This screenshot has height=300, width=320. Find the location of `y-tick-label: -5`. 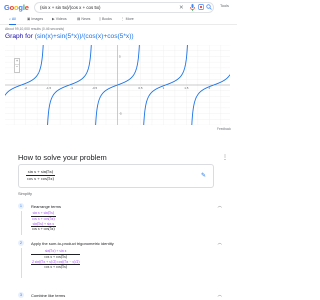

y-tick-label: -5 is located at coordinates (120, 114).